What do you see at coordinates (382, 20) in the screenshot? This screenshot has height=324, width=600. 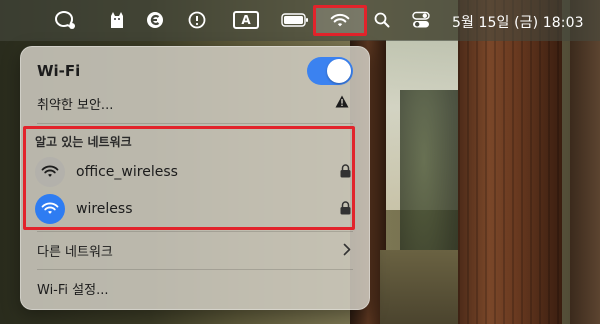 I see `search-icon` at bounding box center [382, 20].